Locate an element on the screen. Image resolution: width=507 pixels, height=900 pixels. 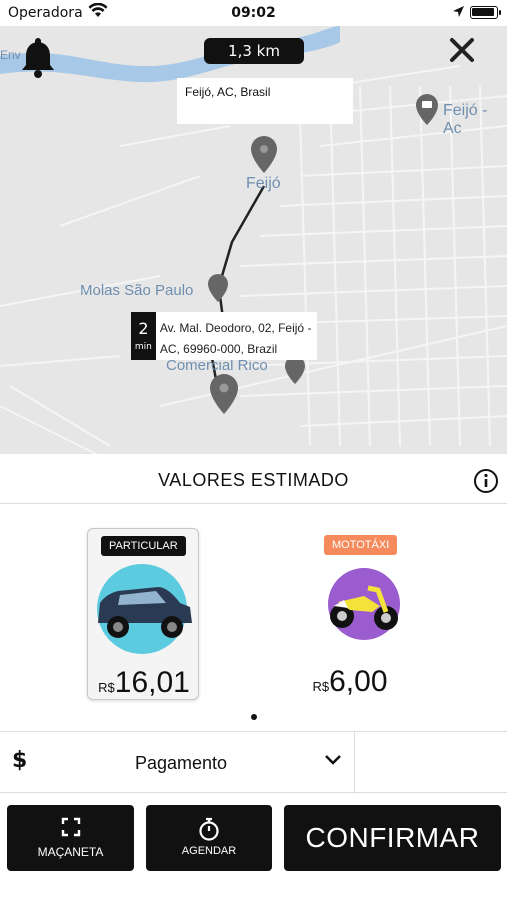
option-tag-mototaxi: MOTOTÁXI is located at coordinates (361, 545).